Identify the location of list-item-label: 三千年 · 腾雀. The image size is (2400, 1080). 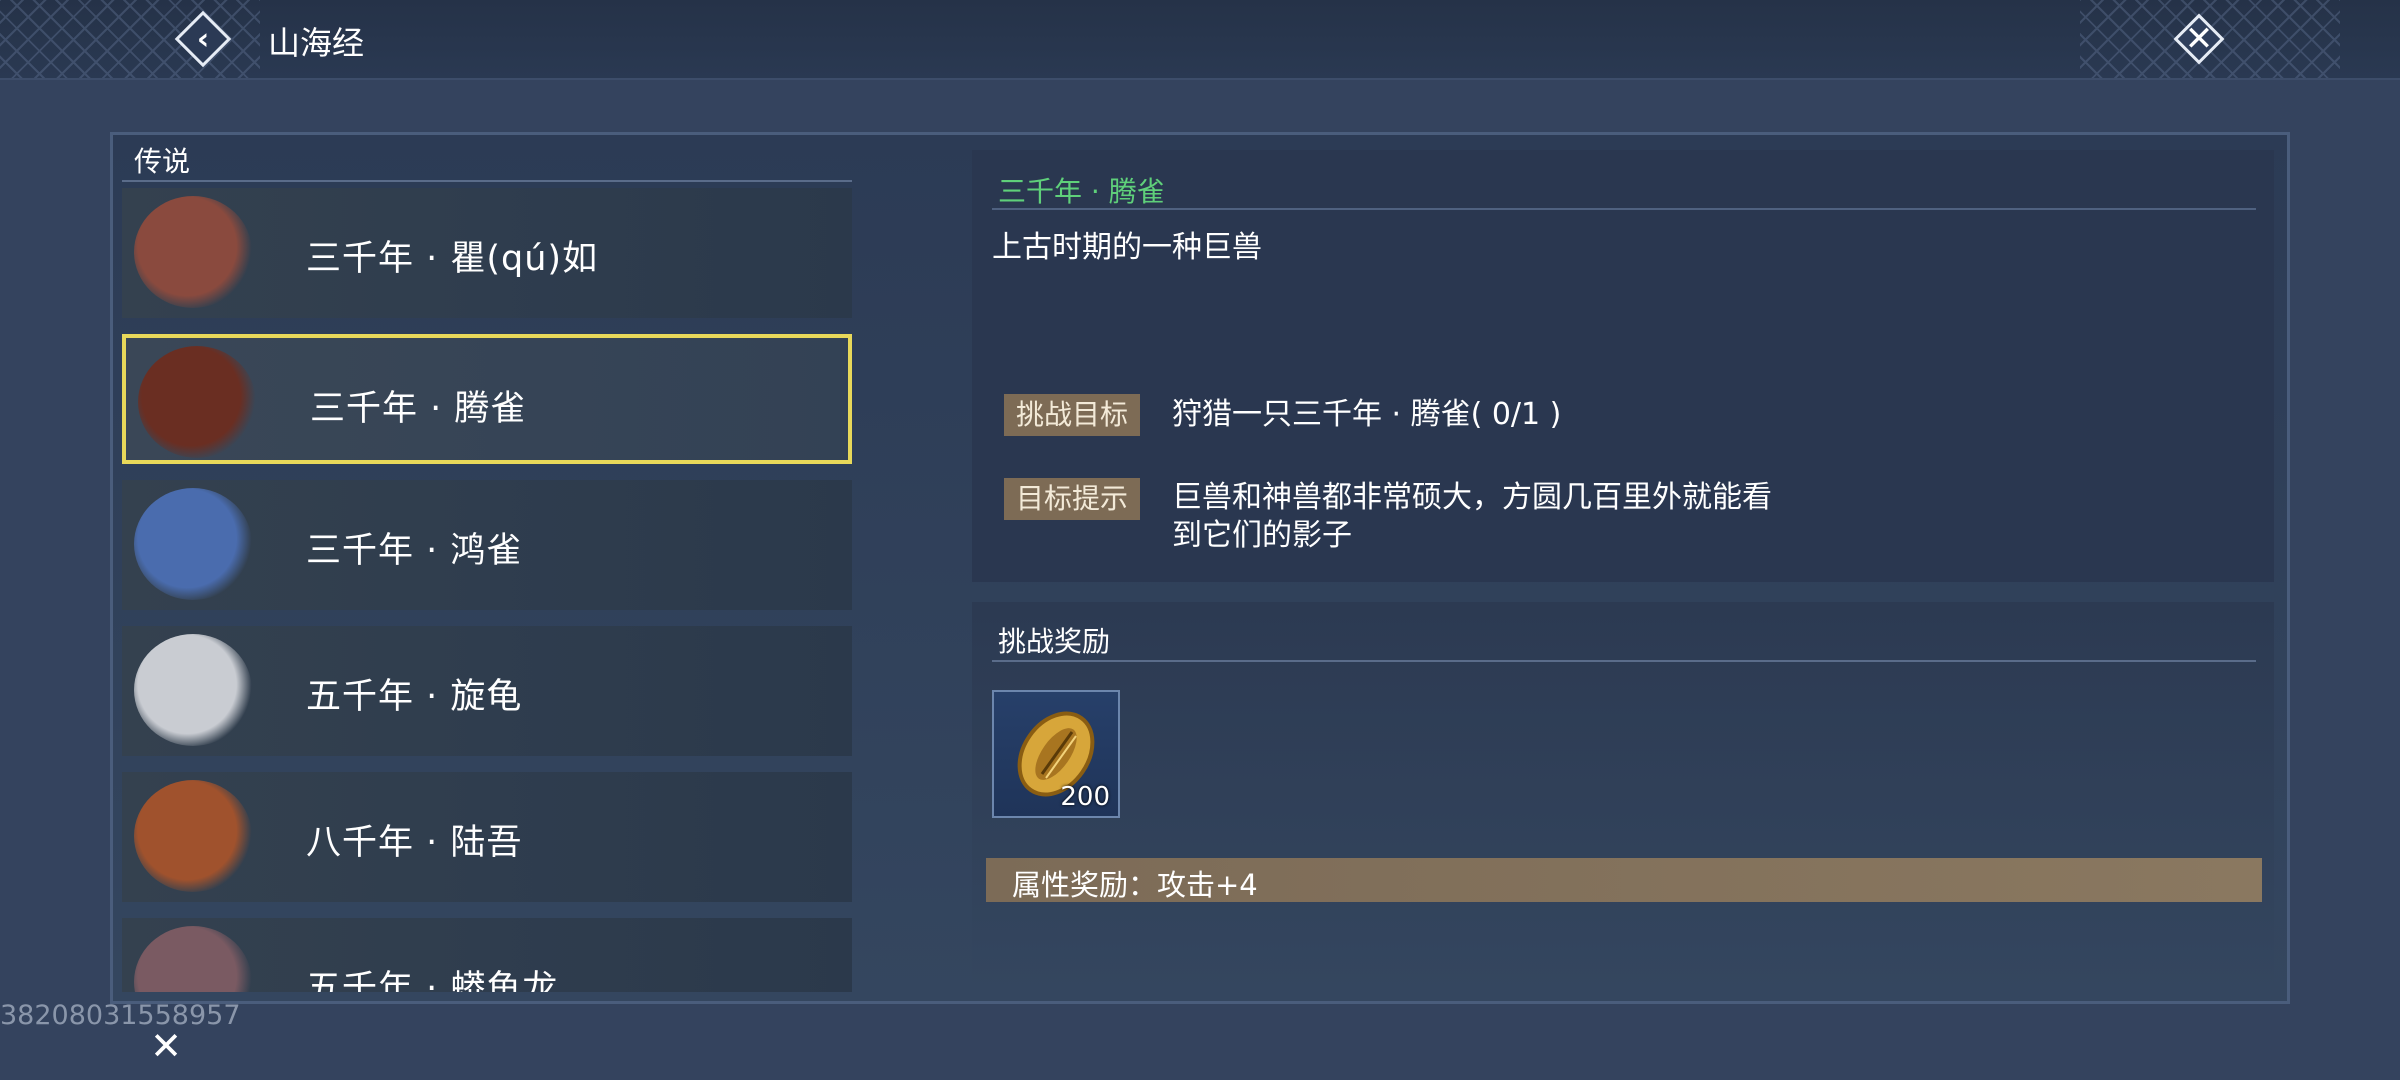
(418, 409).